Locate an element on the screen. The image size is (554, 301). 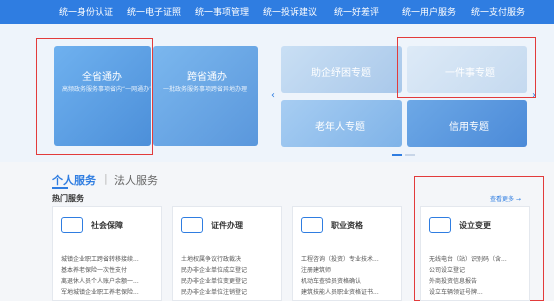
service-link: 民办非企业单位注销登记 is located at coordinates (214, 291).